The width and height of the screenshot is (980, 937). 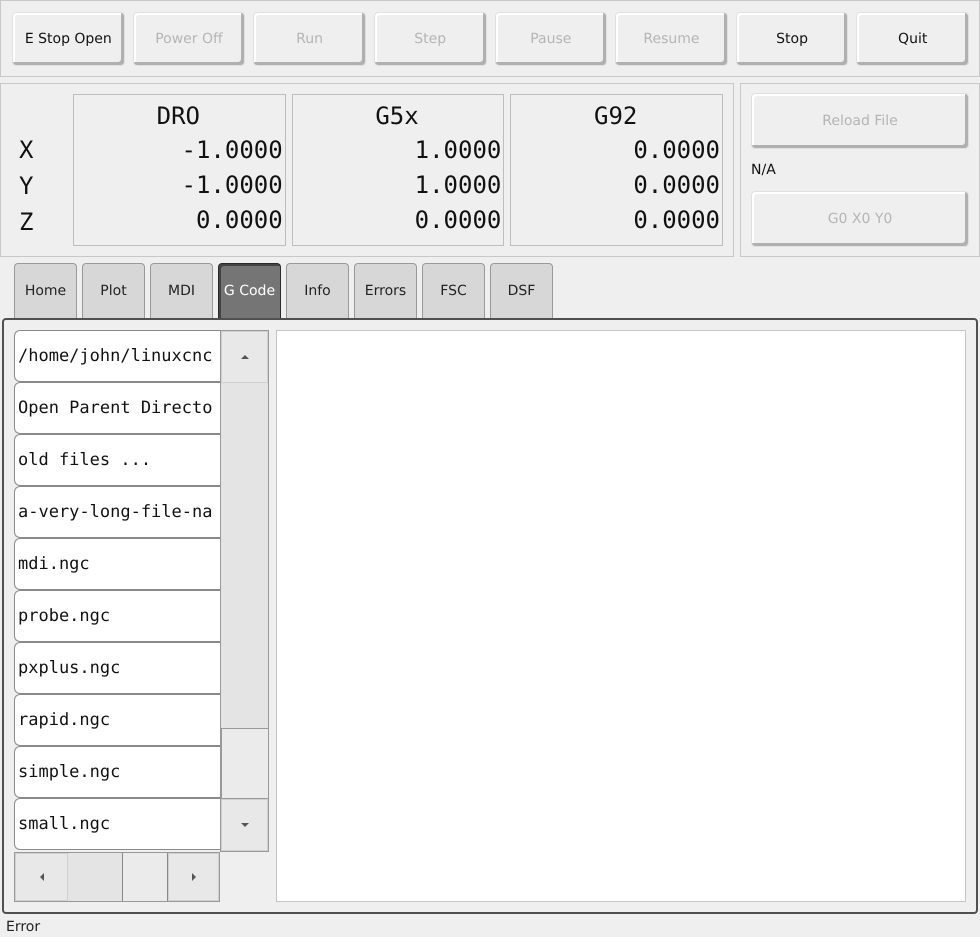 I want to click on readout-title: DRO, so click(x=178, y=116).